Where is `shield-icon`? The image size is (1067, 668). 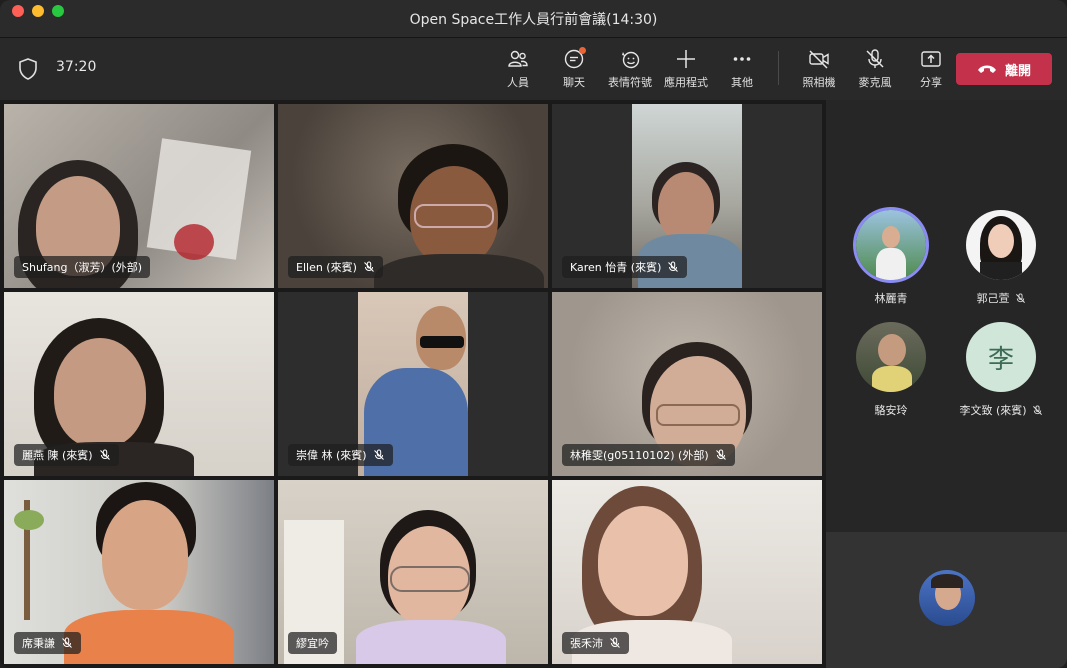 shield-icon is located at coordinates (28, 69).